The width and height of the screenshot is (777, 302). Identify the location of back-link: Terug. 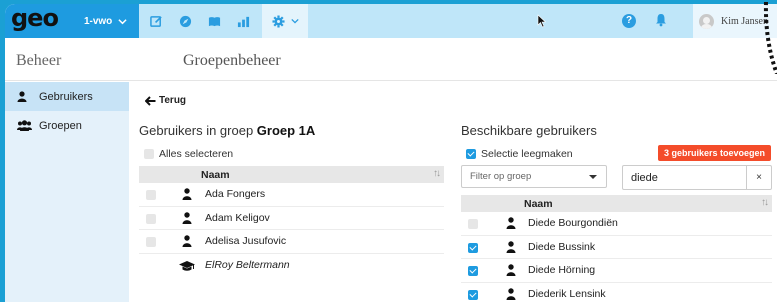
(165, 100).